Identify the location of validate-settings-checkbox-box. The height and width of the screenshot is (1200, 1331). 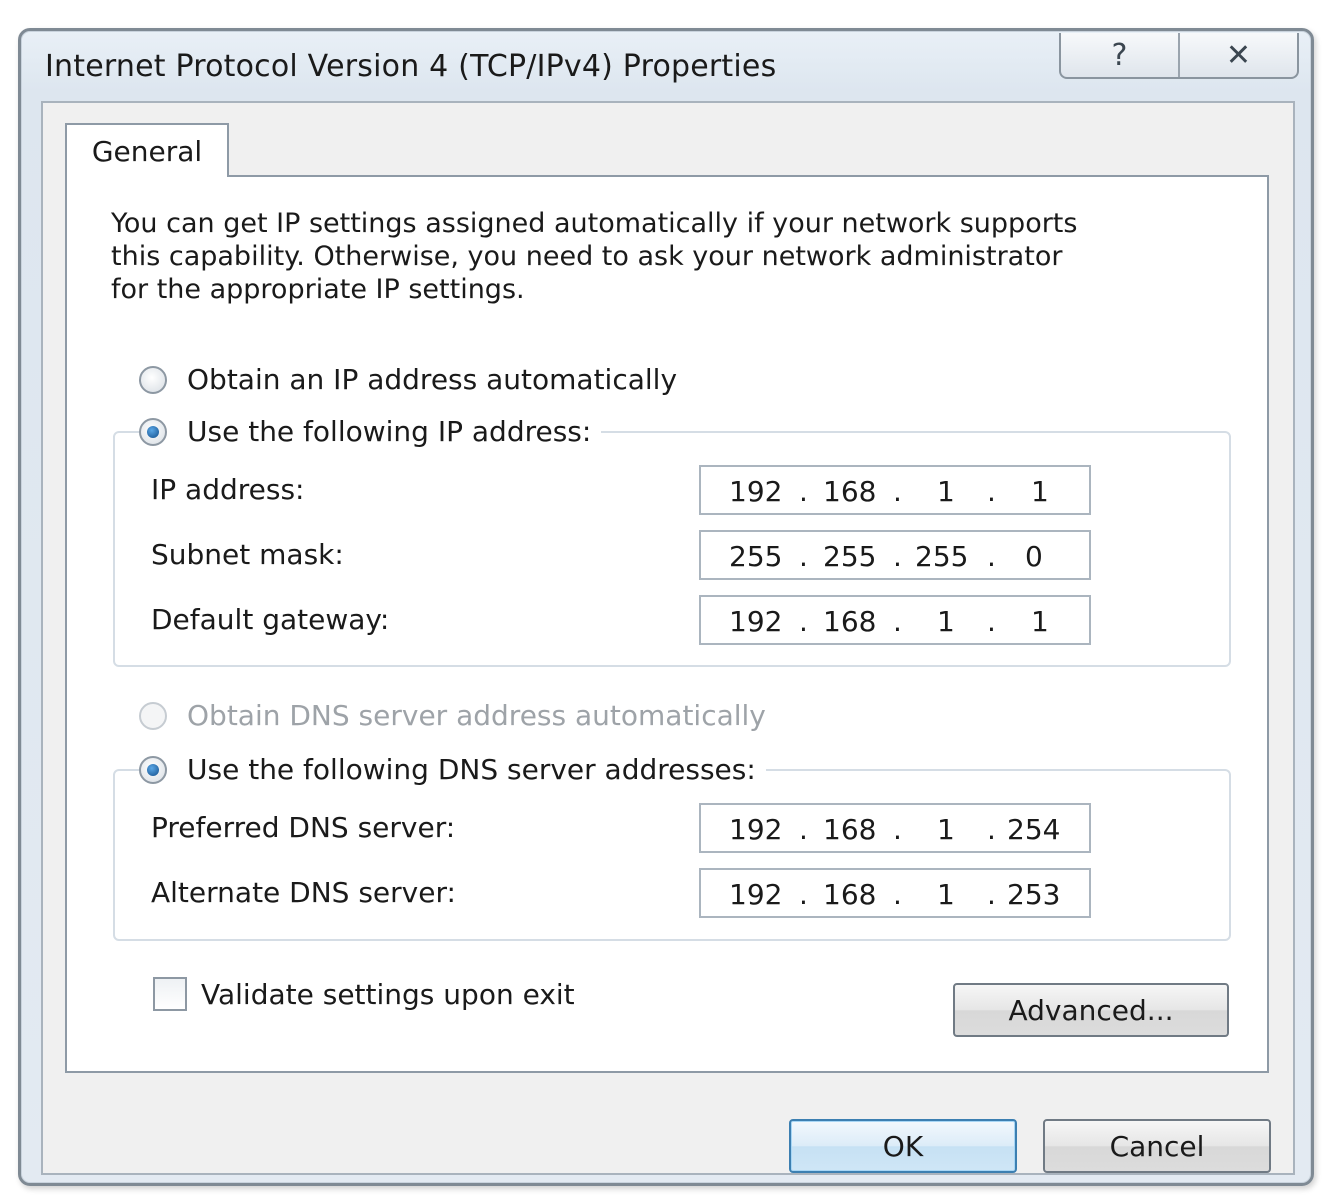
(170, 994).